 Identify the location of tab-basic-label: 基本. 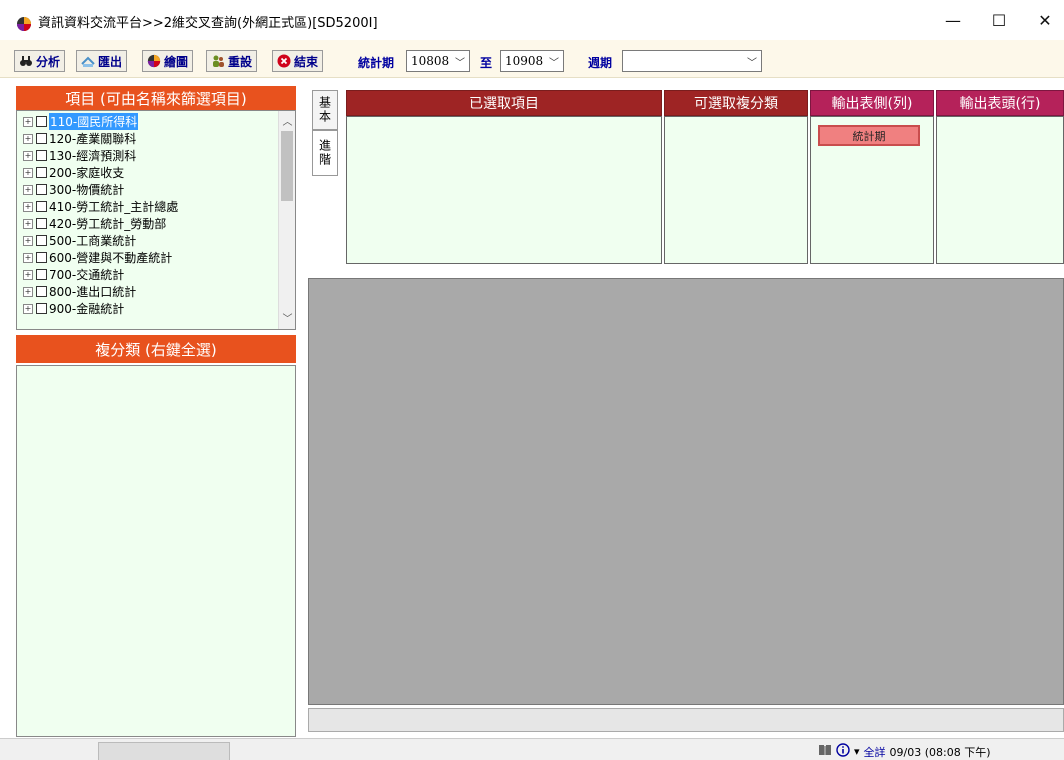
(324, 110).